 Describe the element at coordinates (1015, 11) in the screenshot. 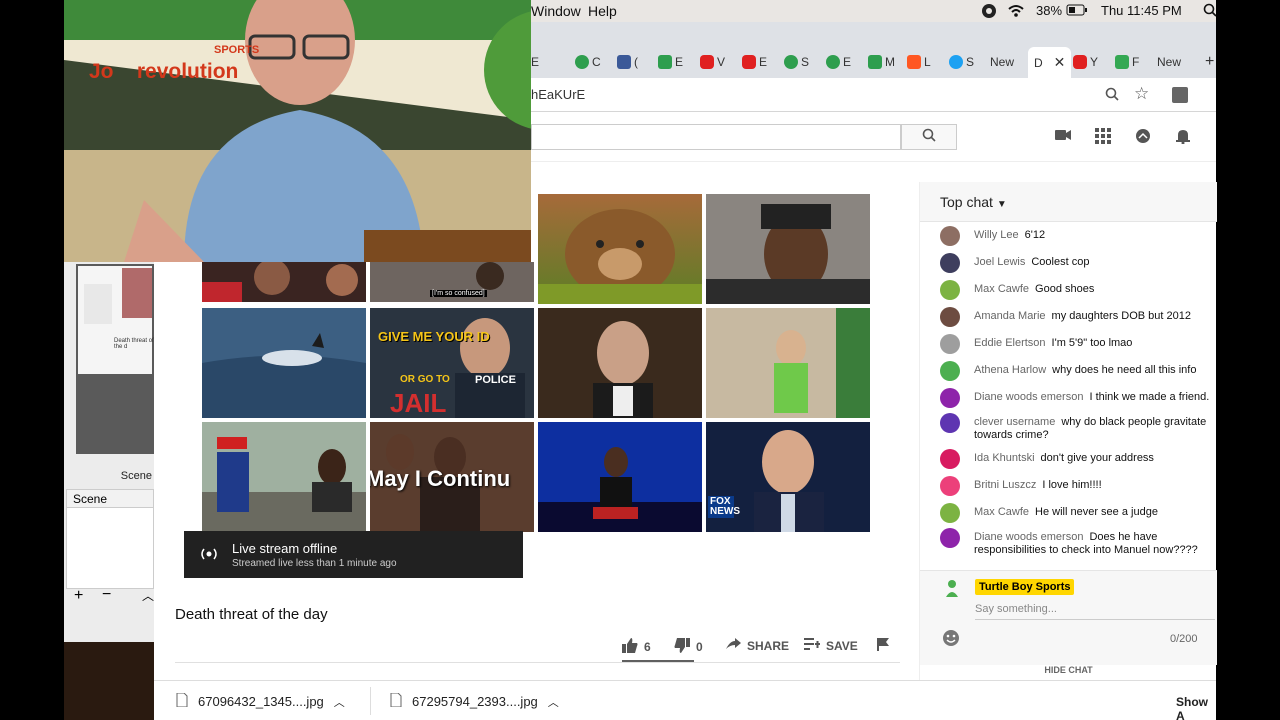

I see `wifi-icon` at that location.